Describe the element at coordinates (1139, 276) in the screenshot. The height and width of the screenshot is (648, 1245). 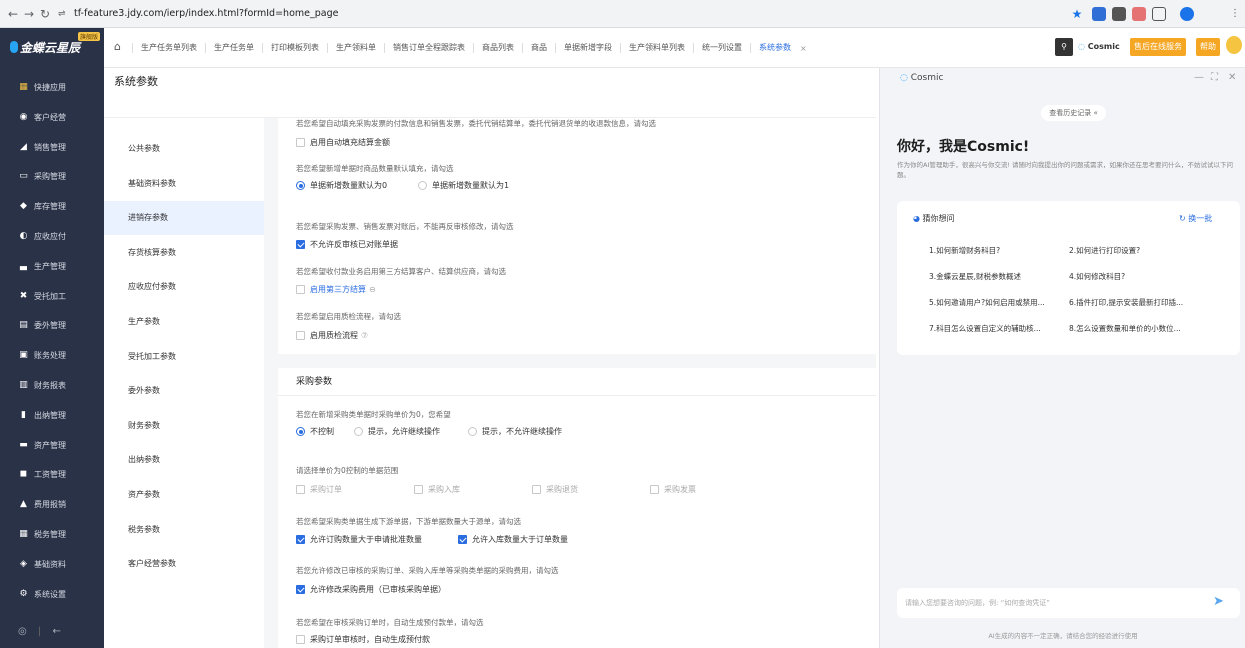
I see `suggested-question: 4.如何修改科目?` at that location.